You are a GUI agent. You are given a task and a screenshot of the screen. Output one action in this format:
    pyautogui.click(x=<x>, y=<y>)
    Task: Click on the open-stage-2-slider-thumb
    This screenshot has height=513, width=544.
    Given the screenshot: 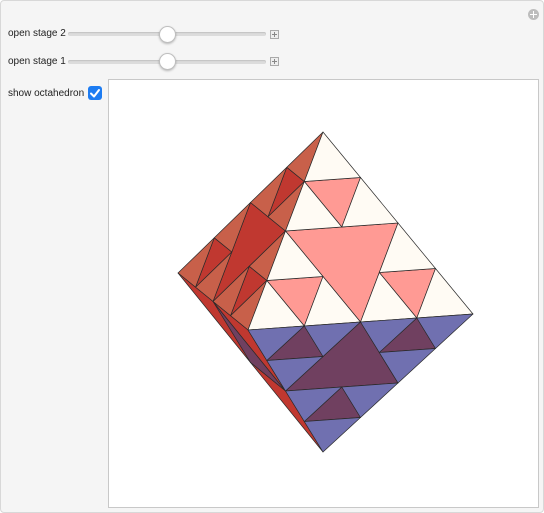 What is the action you would take?
    pyautogui.click(x=167, y=34)
    